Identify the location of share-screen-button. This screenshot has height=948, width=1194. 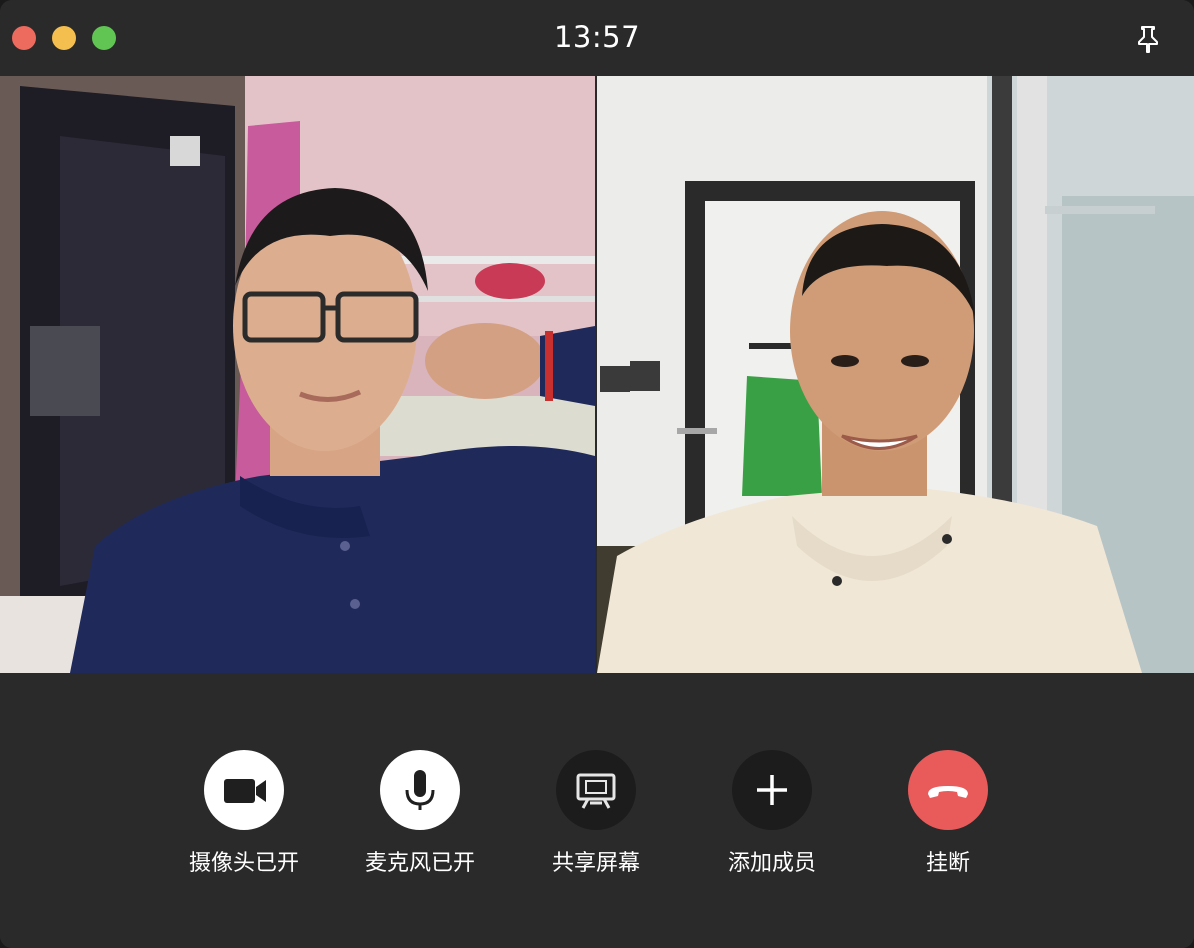
(596, 790).